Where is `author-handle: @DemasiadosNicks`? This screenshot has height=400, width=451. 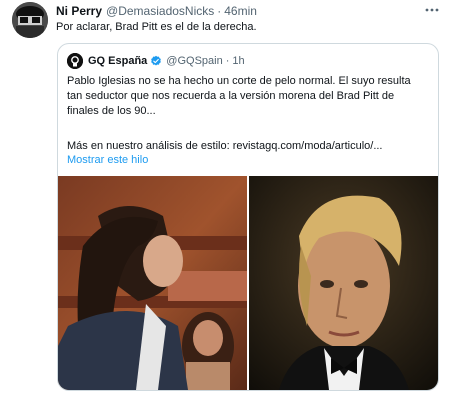
author-handle: @DemasiadosNicks is located at coordinates (160, 11).